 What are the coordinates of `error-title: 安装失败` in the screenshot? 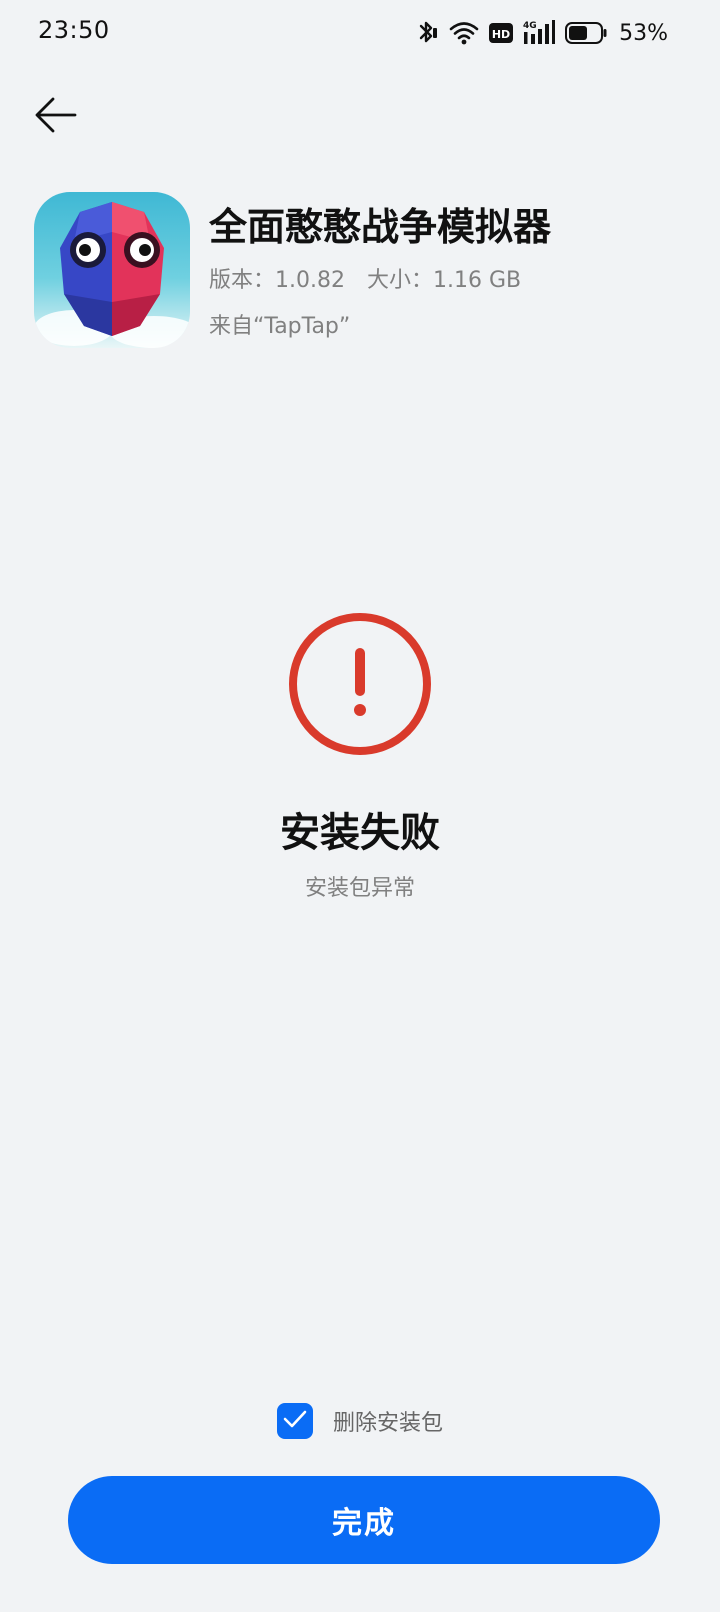 It's located at (360, 833).